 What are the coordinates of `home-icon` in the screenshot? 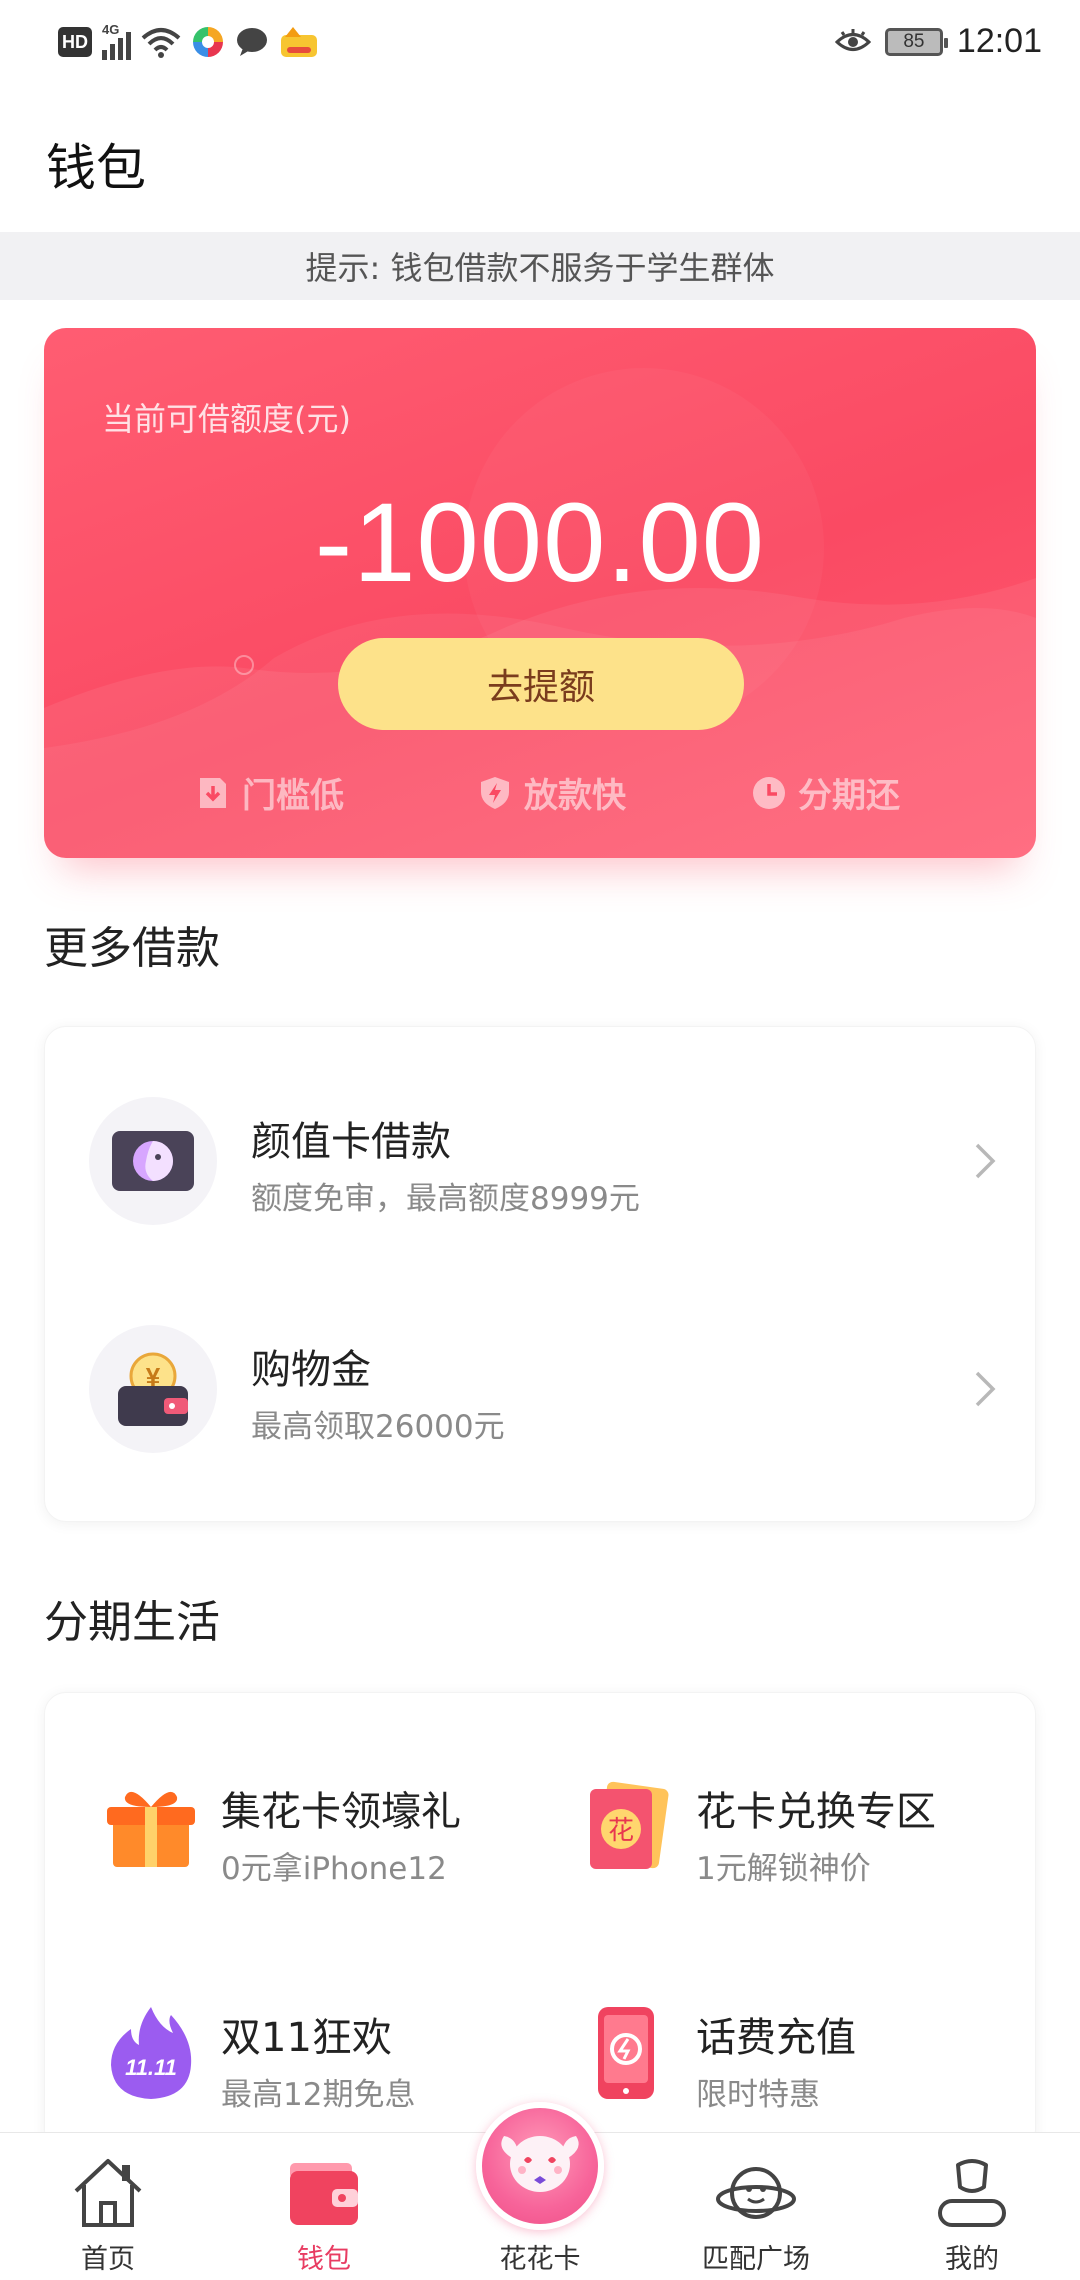 It's located at (108, 2193).